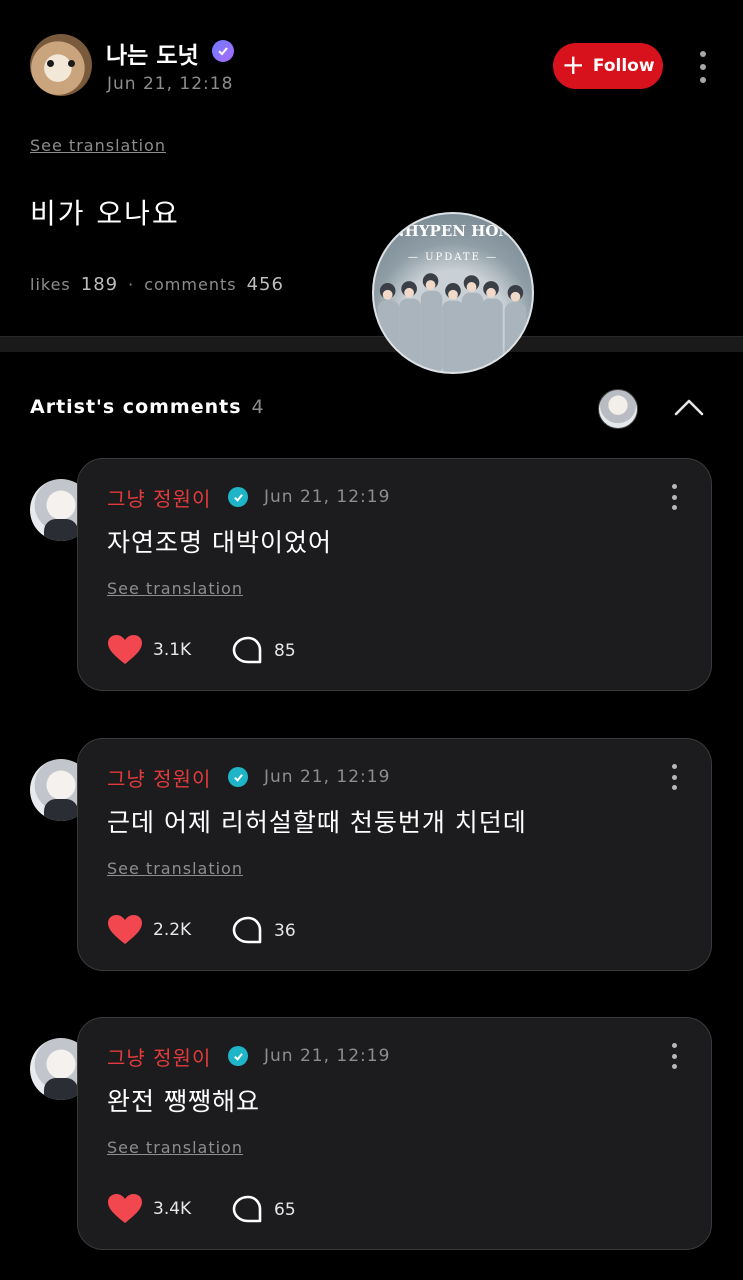  I want to click on watermark-logo: ENHYPEN HOME — UPDATE —, so click(453, 293).